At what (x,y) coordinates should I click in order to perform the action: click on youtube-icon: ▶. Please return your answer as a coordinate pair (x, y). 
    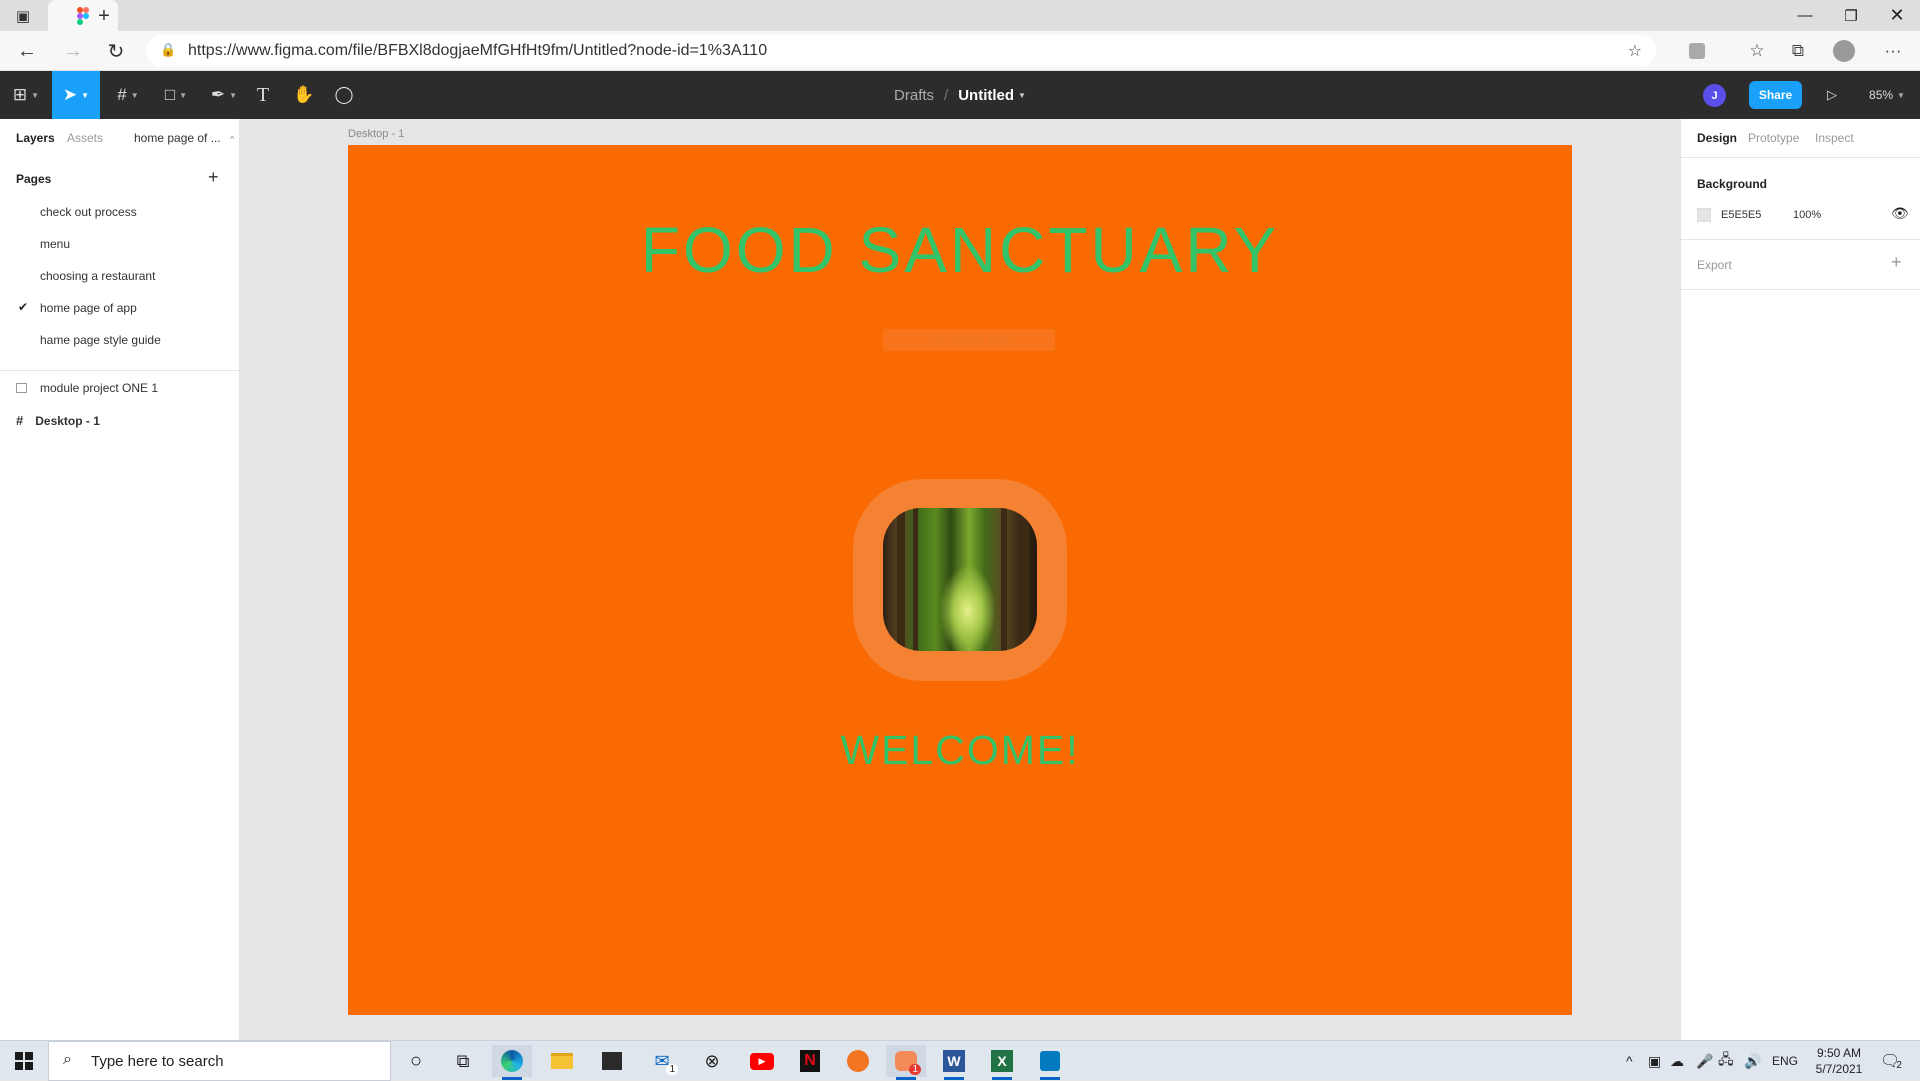
    Looking at the image, I should click on (762, 1061).